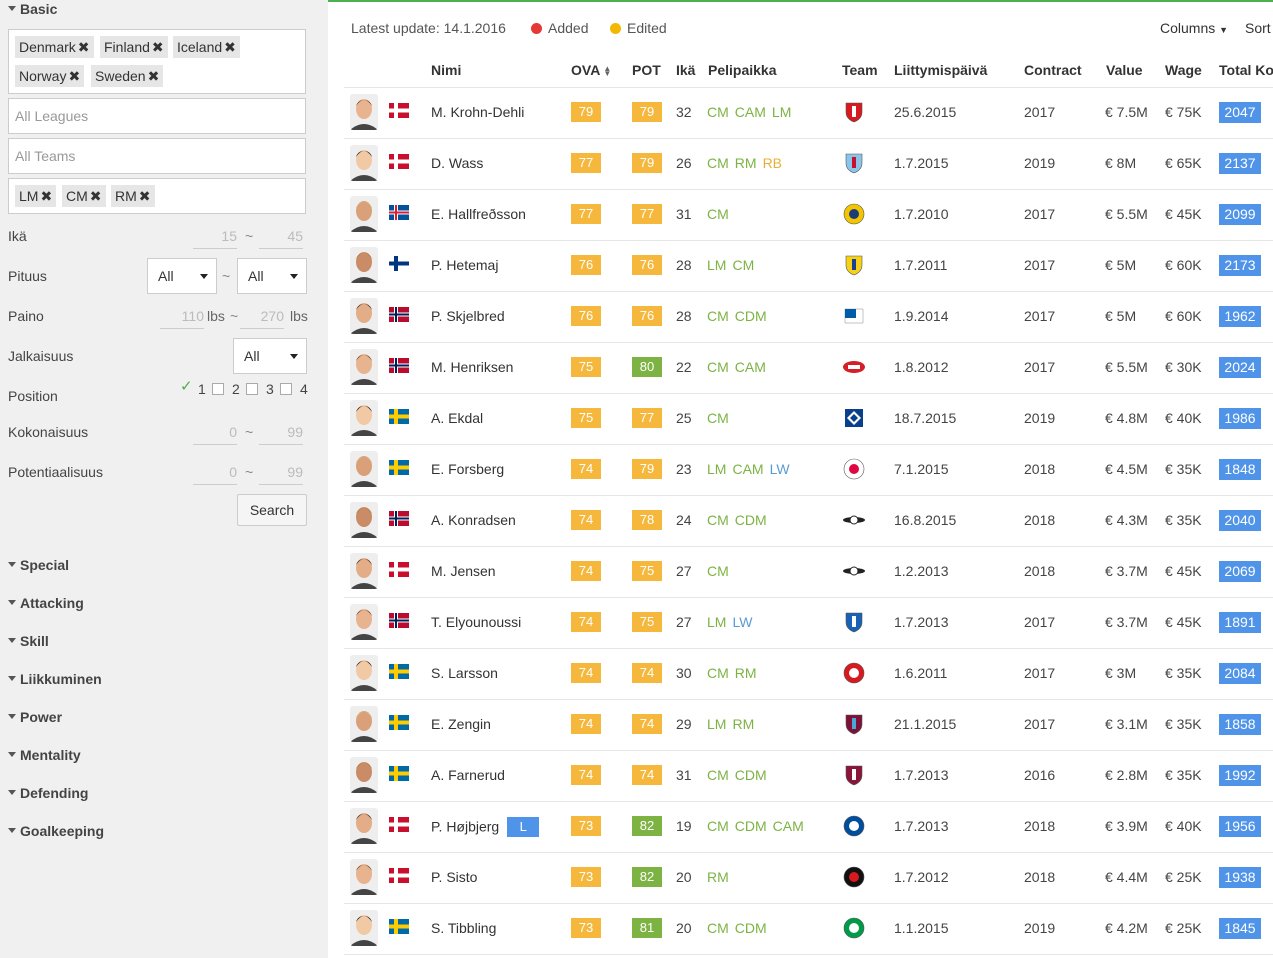  I want to click on leagues-input: All Leagues, so click(157, 116).